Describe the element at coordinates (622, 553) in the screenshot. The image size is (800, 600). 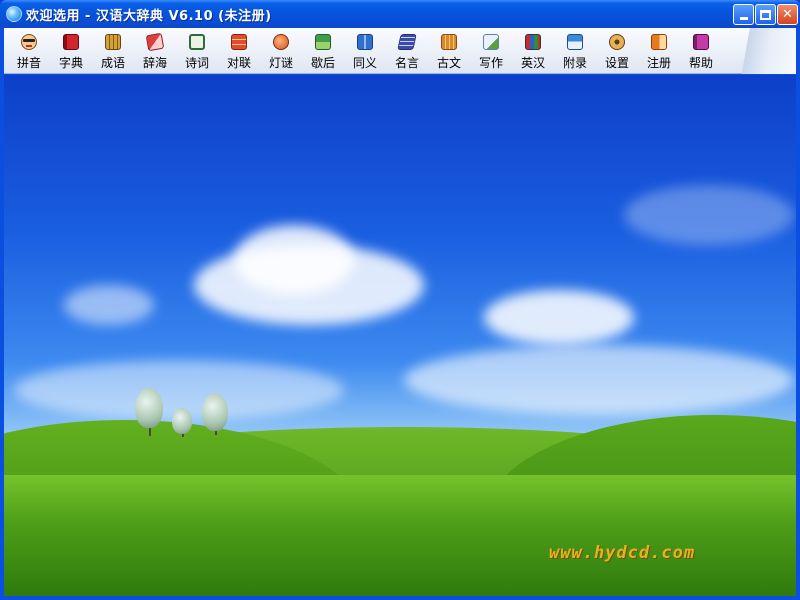
I see `website-watermark: www.hydcd.com` at that location.